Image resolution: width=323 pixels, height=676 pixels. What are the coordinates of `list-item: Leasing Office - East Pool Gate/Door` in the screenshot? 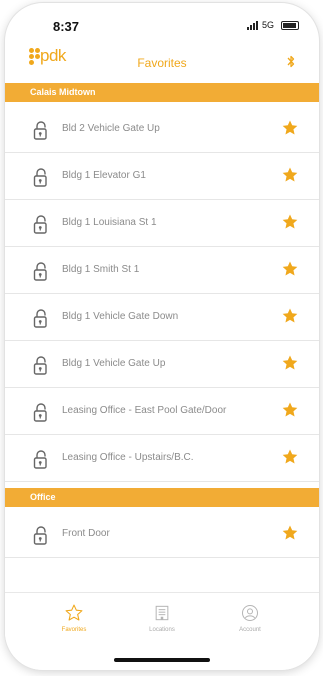 It's located at (162, 411).